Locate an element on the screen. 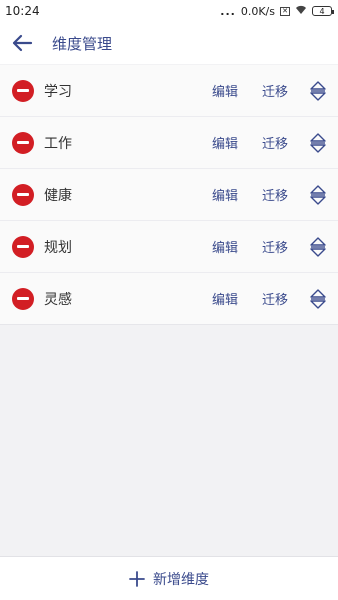 The height and width of the screenshot is (600, 338). dimension-label: 工作 is located at coordinates (58, 143).